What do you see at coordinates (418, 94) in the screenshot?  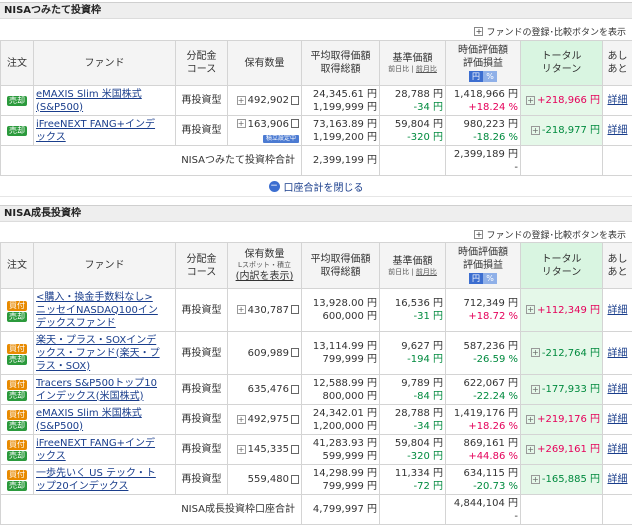 I see `base-price: 28,788 円` at bounding box center [418, 94].